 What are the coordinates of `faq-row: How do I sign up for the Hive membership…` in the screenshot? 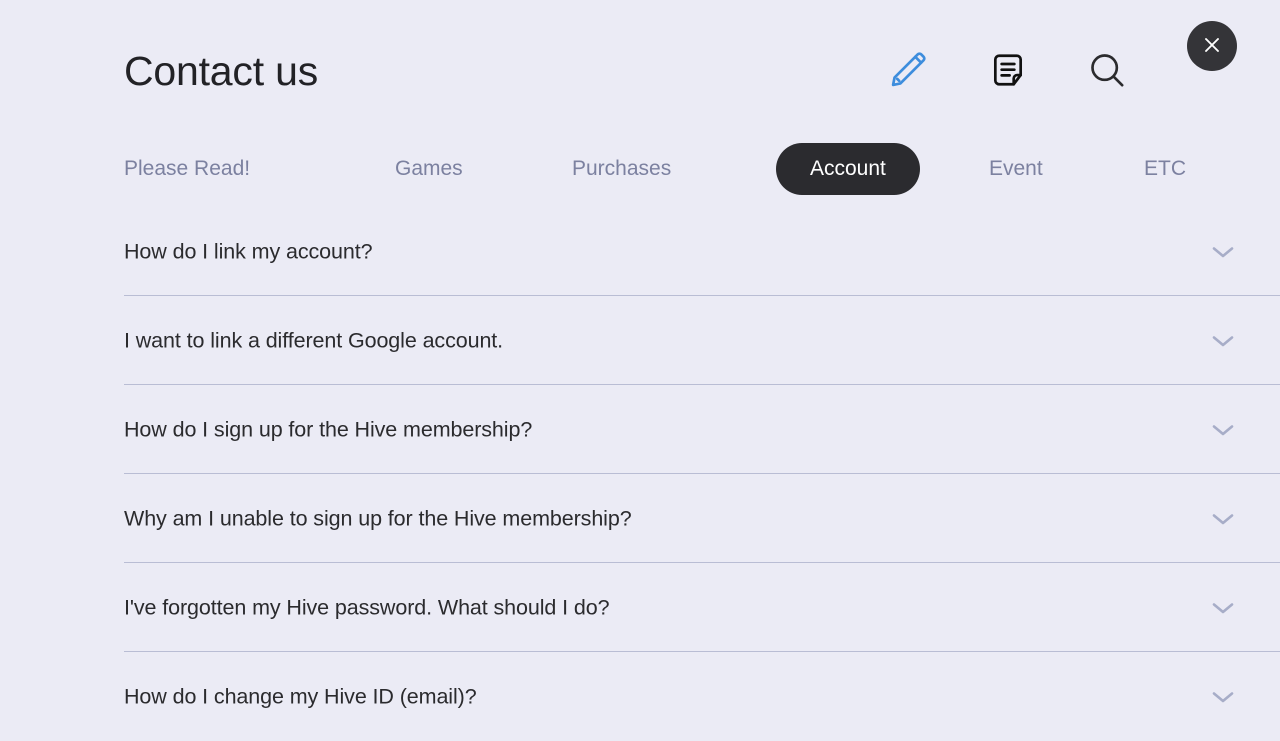 It's located at (640, 429).